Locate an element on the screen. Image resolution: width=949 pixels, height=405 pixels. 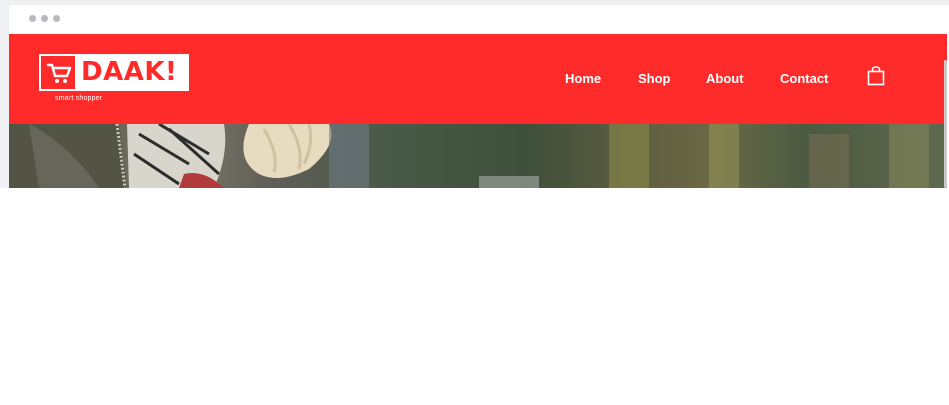
window-chrome is located at coordinates (479, 19).